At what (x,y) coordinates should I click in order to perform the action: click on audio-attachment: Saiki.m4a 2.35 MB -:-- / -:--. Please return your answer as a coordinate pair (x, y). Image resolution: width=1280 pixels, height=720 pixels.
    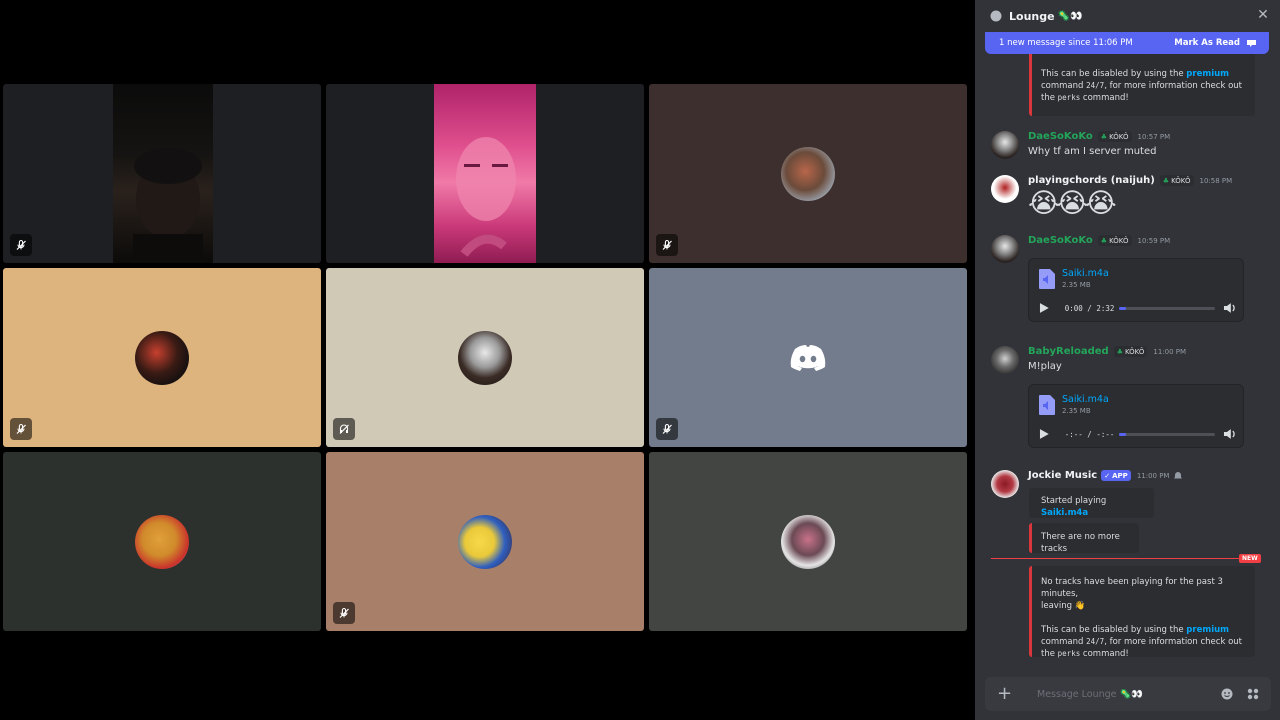
    Looking at the image, I should click on (1136, 416).